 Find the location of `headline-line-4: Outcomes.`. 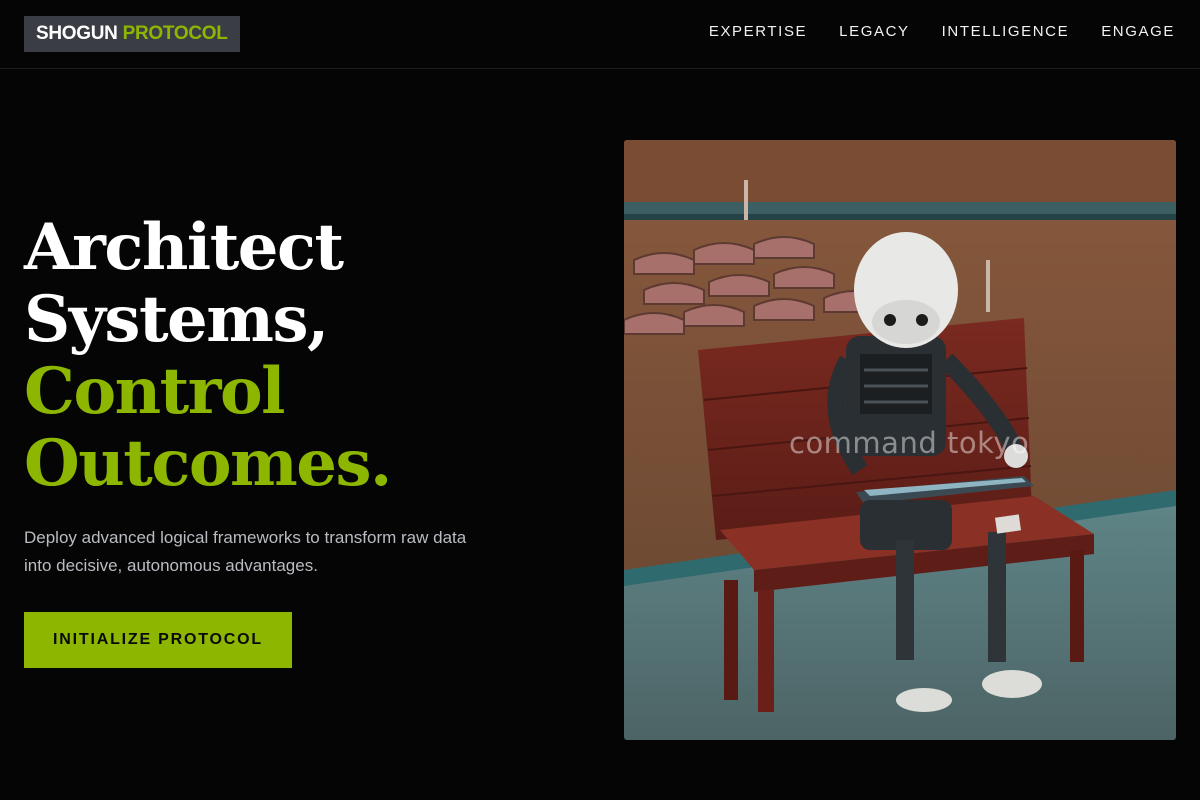

headline-line-4: Outcomes. is located at coordinates (208, 463).